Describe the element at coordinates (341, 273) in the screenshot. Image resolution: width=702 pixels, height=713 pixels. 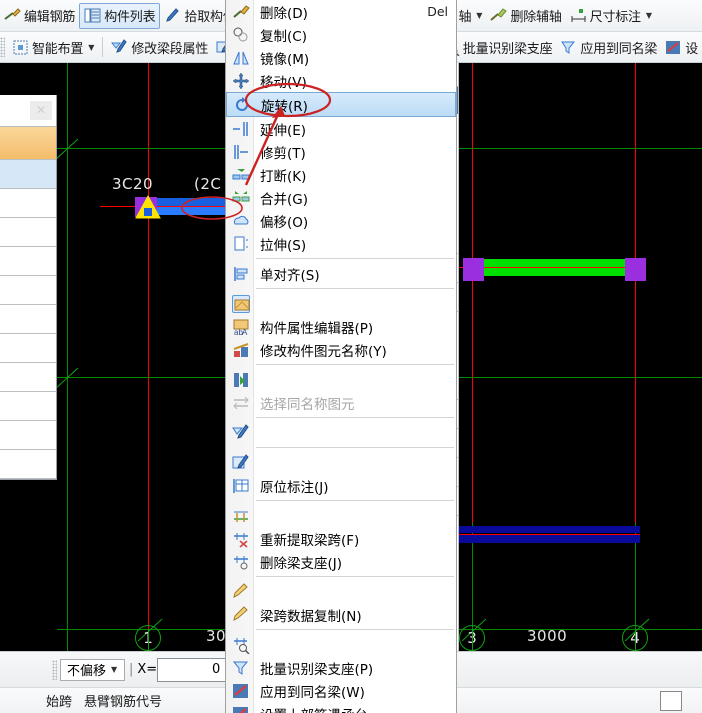
I see `menu-item-single-align: 单对齐(S)` at that location.